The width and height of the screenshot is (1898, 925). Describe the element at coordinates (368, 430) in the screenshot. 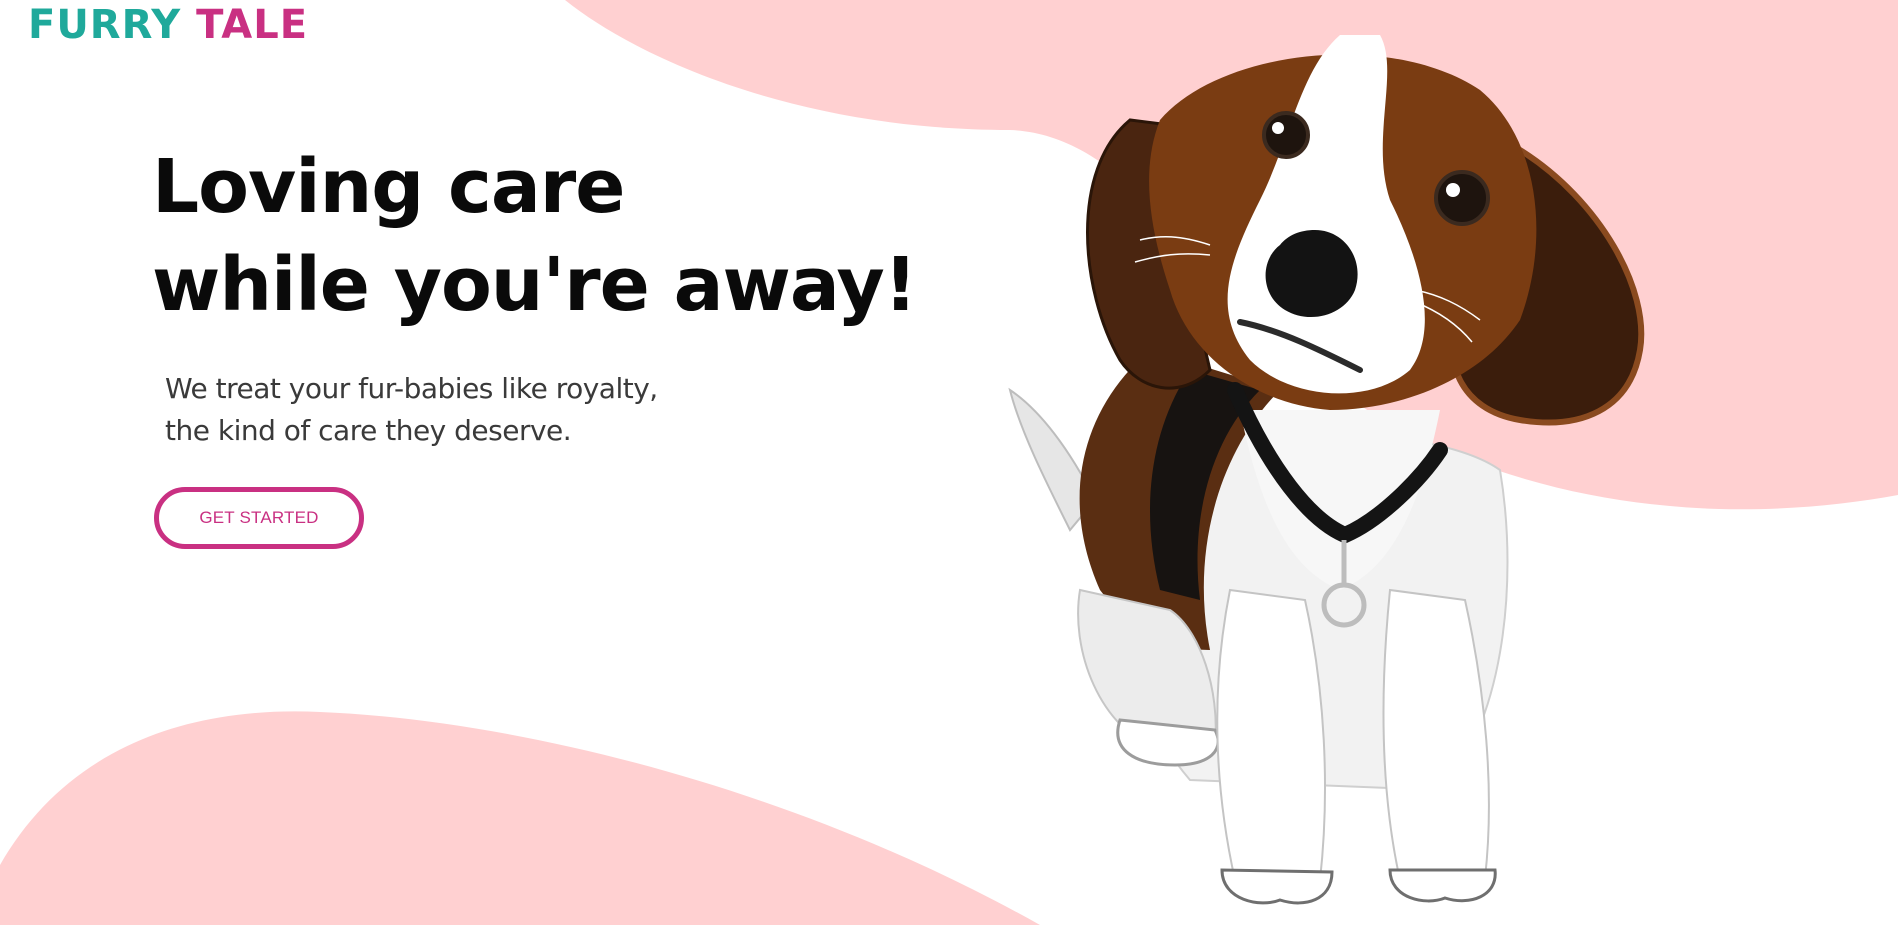

I see `subtext-line-2: the kind of care they deserve.` at that location.